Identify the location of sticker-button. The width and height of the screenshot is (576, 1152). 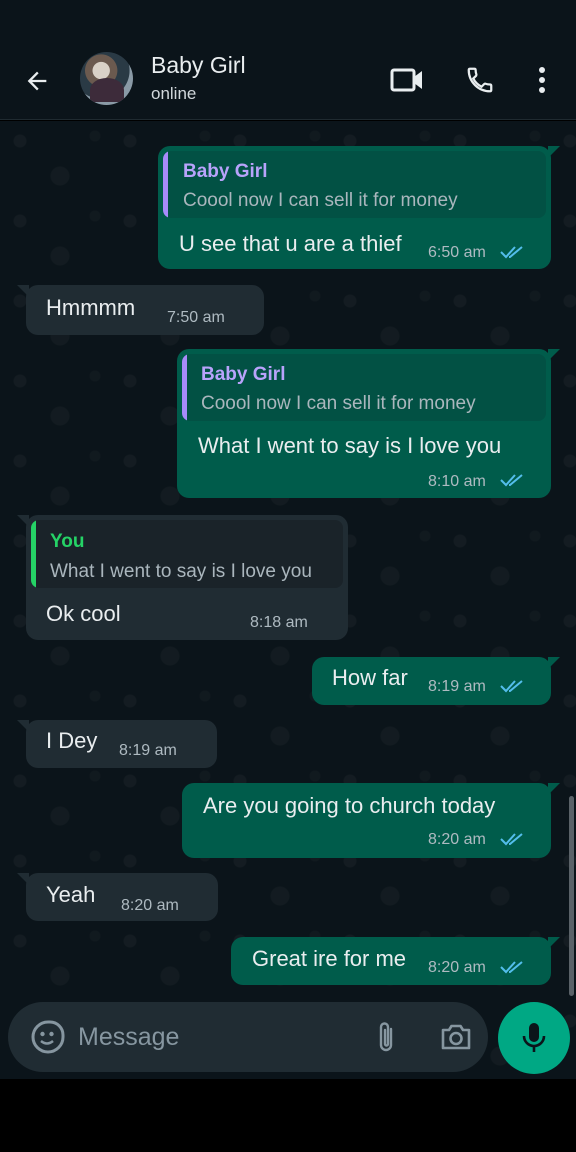
(48, 1037).